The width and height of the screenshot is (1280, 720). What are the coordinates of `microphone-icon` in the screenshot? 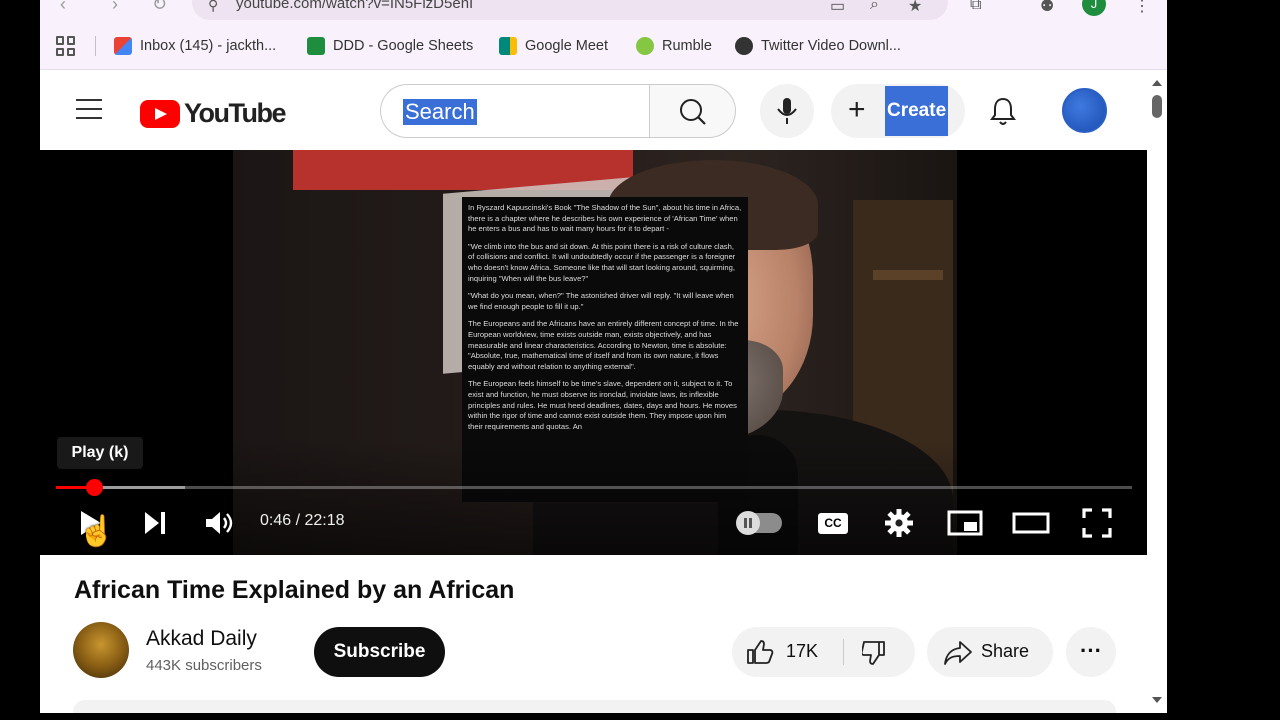 It's located at (787, 111).